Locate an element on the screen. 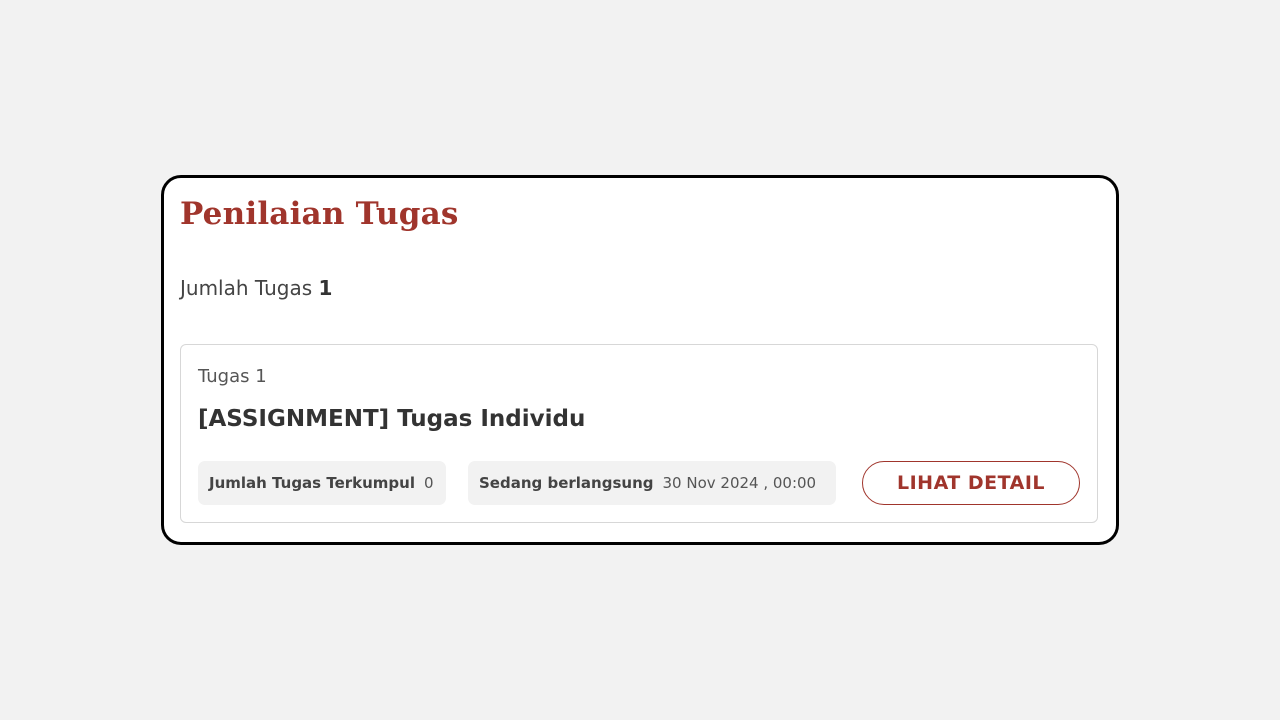  collected-count-value: 0 is located at coordinates (428, 483).